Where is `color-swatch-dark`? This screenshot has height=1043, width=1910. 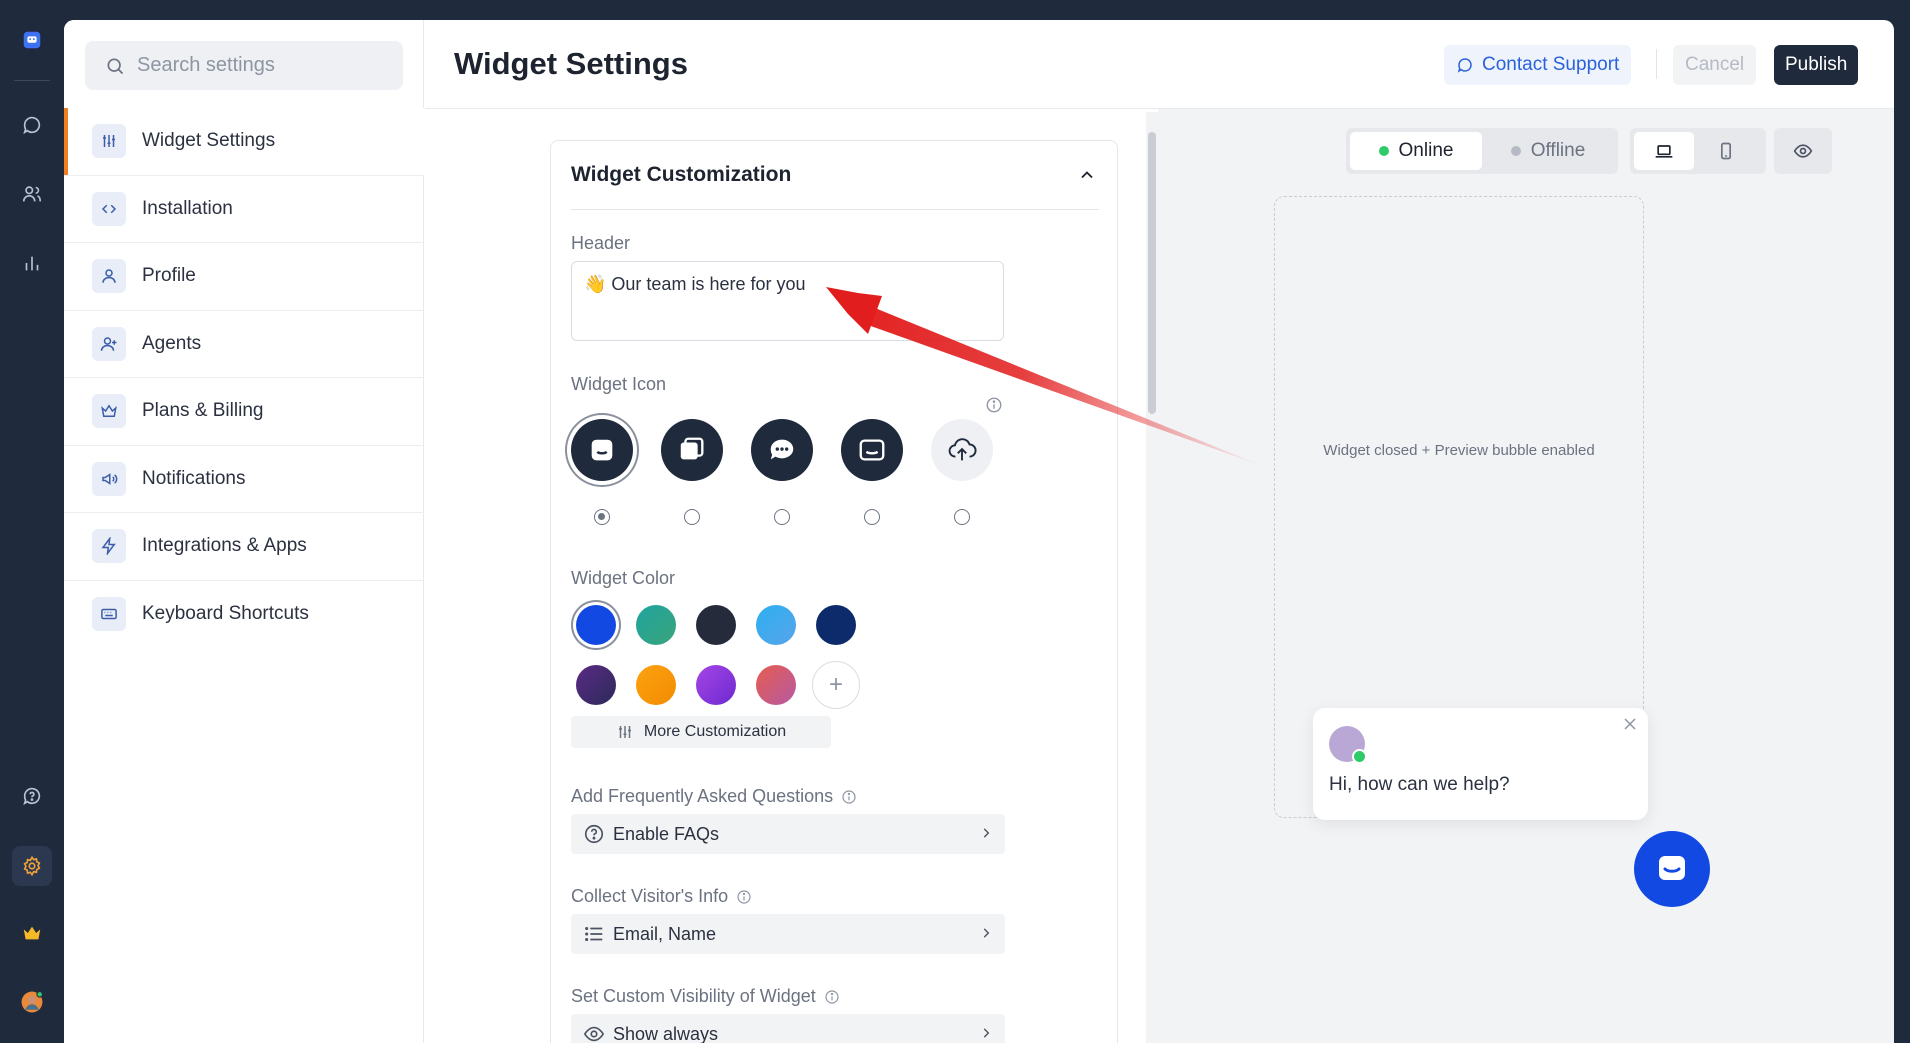
color-swatch-dark is located at coordinates (716, 625).